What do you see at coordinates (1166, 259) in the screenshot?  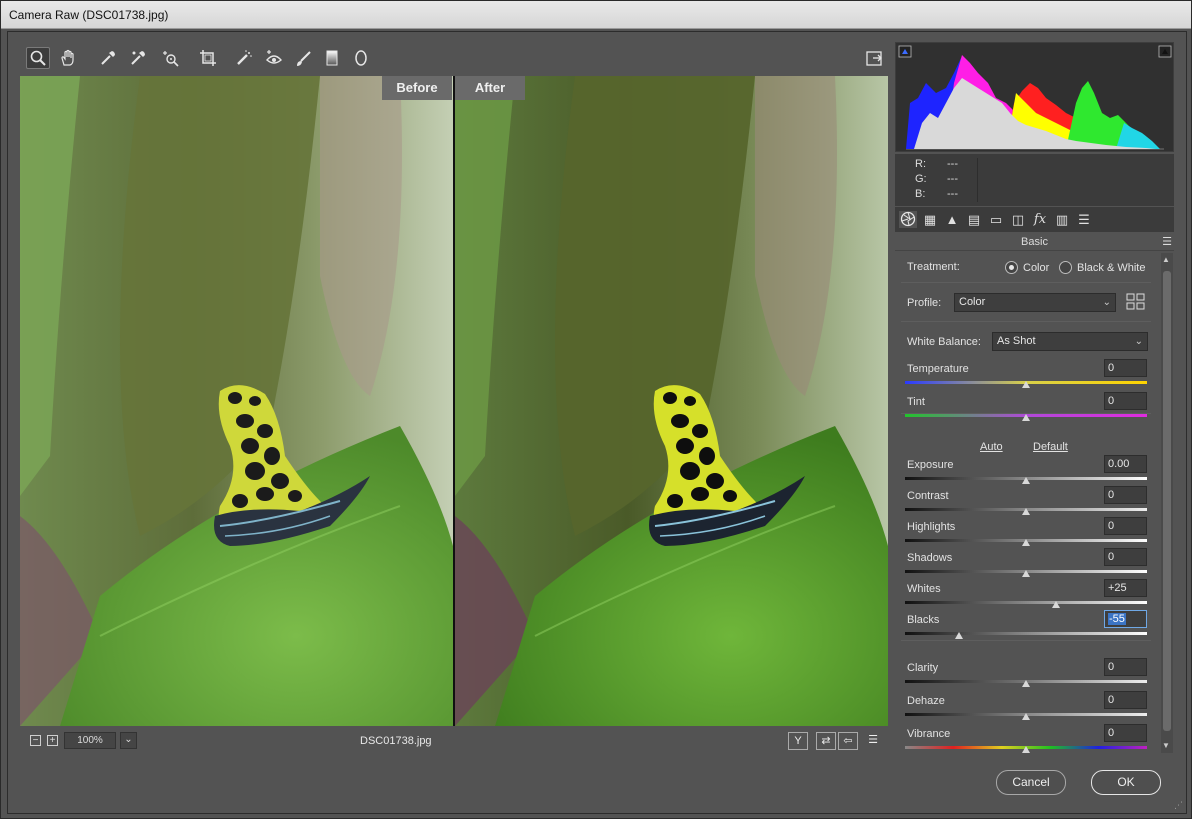 I see `scroll-up-icon: ▲` at bounding box center [1166, 259].